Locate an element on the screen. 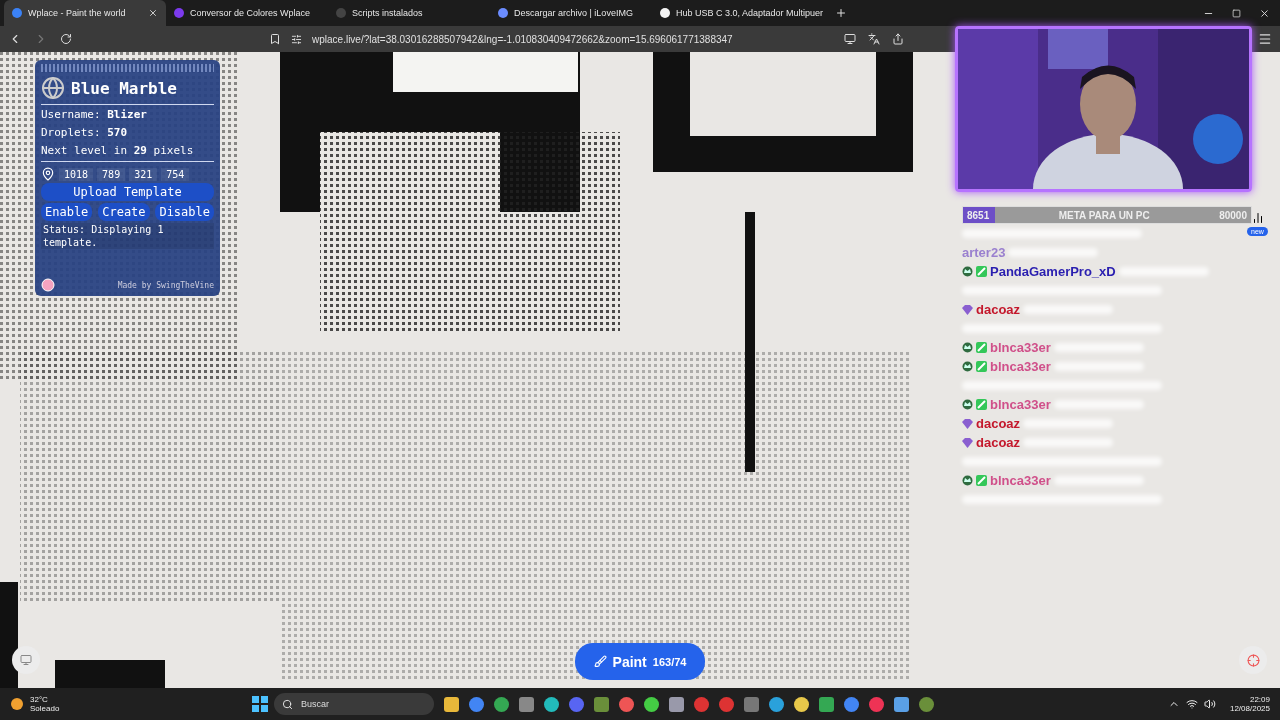 The width and height of the screenshot is (1280, 720). crosshair-icon is located at coordinates (1253, 660).